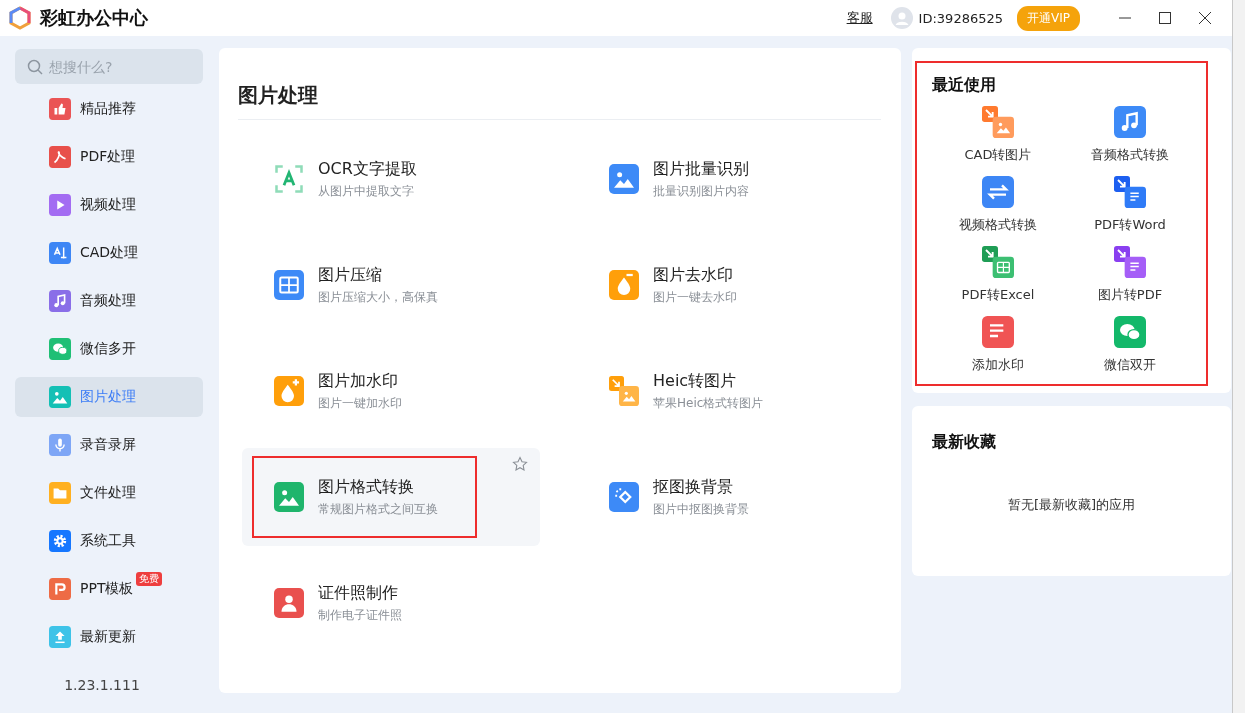 The height and width of the screenshot is (713, 1245). I want to click on settings-icon, so click(60, 541).